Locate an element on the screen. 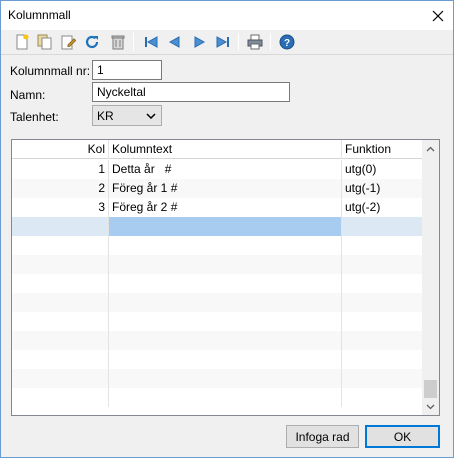 The height and width of the screenshot is (458, 454). cell-kolumntext: Detta år # is located at coordinates (225, 169).